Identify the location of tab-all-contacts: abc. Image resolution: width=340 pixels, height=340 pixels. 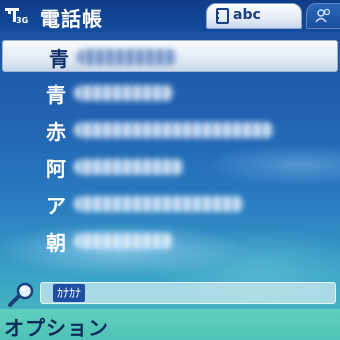
(254, 16).